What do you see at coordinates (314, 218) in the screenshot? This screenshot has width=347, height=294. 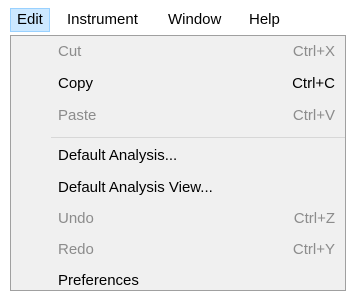 I see `menu-item-shortcut: Ctrl+Z` at bounding box center [314, 218].